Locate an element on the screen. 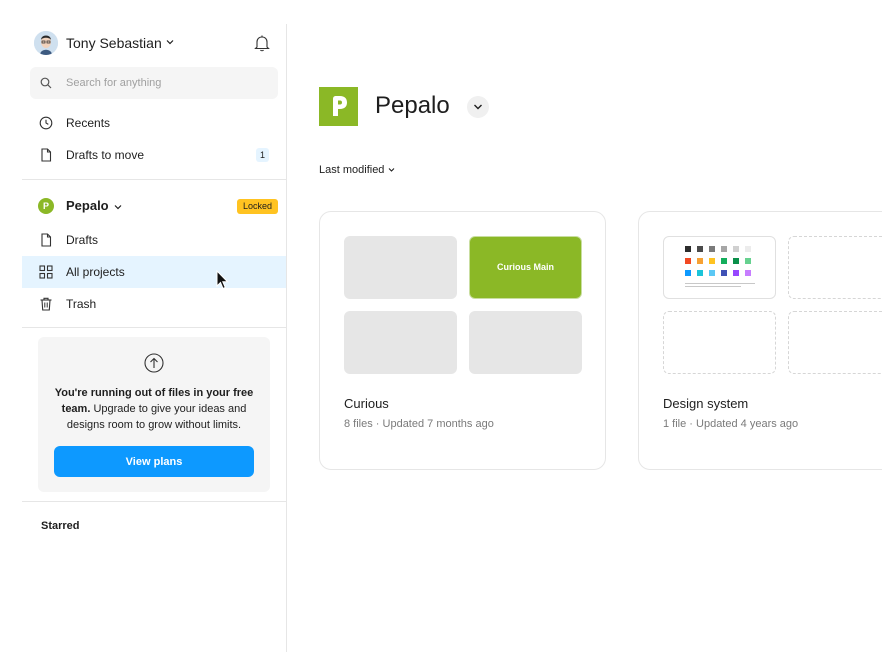  avatar is located at coordinates (46, 43).